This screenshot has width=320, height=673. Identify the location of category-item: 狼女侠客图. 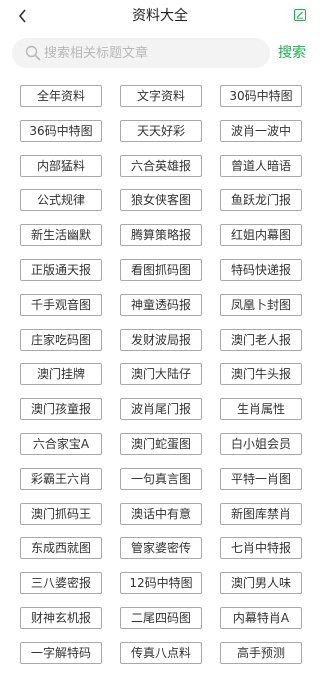
(161, 200).